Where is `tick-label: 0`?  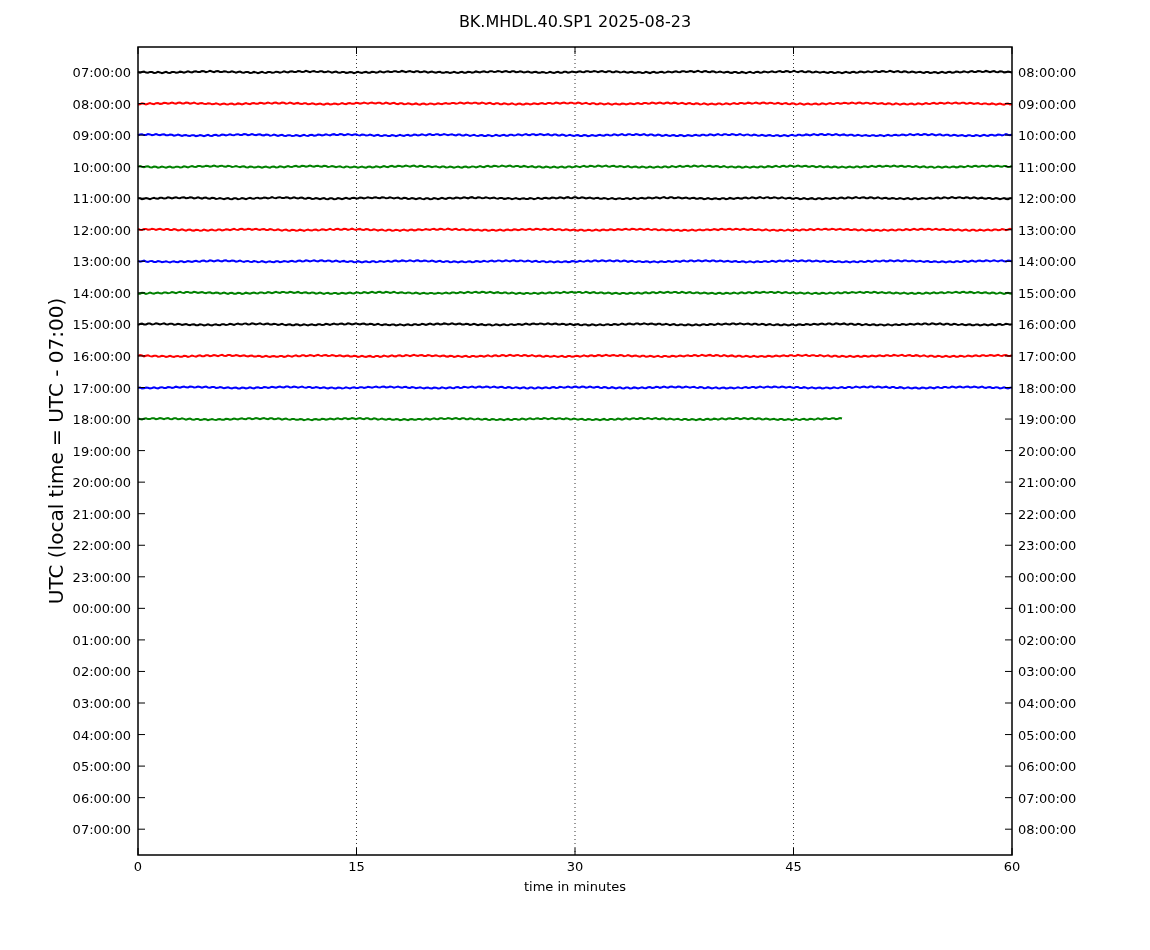
tick-label: 0 is located at coordinates (138, 866).